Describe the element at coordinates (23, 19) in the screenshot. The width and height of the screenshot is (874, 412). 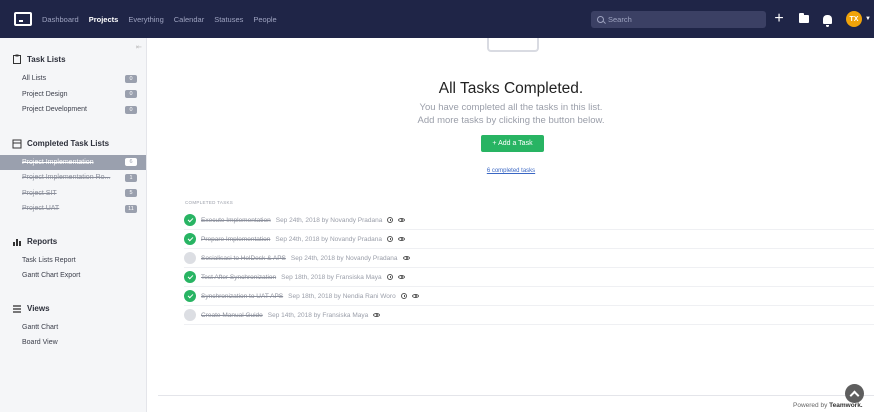
I see `app-logo-icon` at that location.